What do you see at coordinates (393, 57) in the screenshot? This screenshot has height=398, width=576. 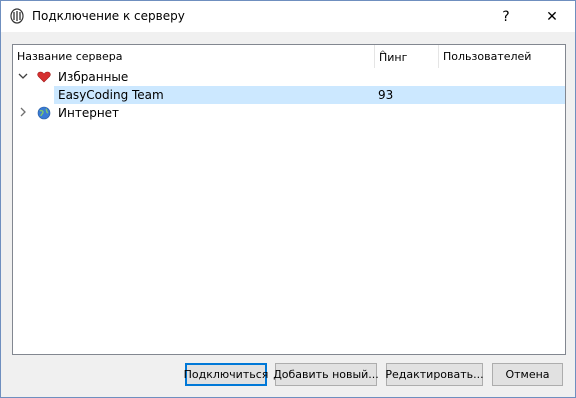 I see `column-header-ping-label: Пинг` at bounding box center [393, 57].